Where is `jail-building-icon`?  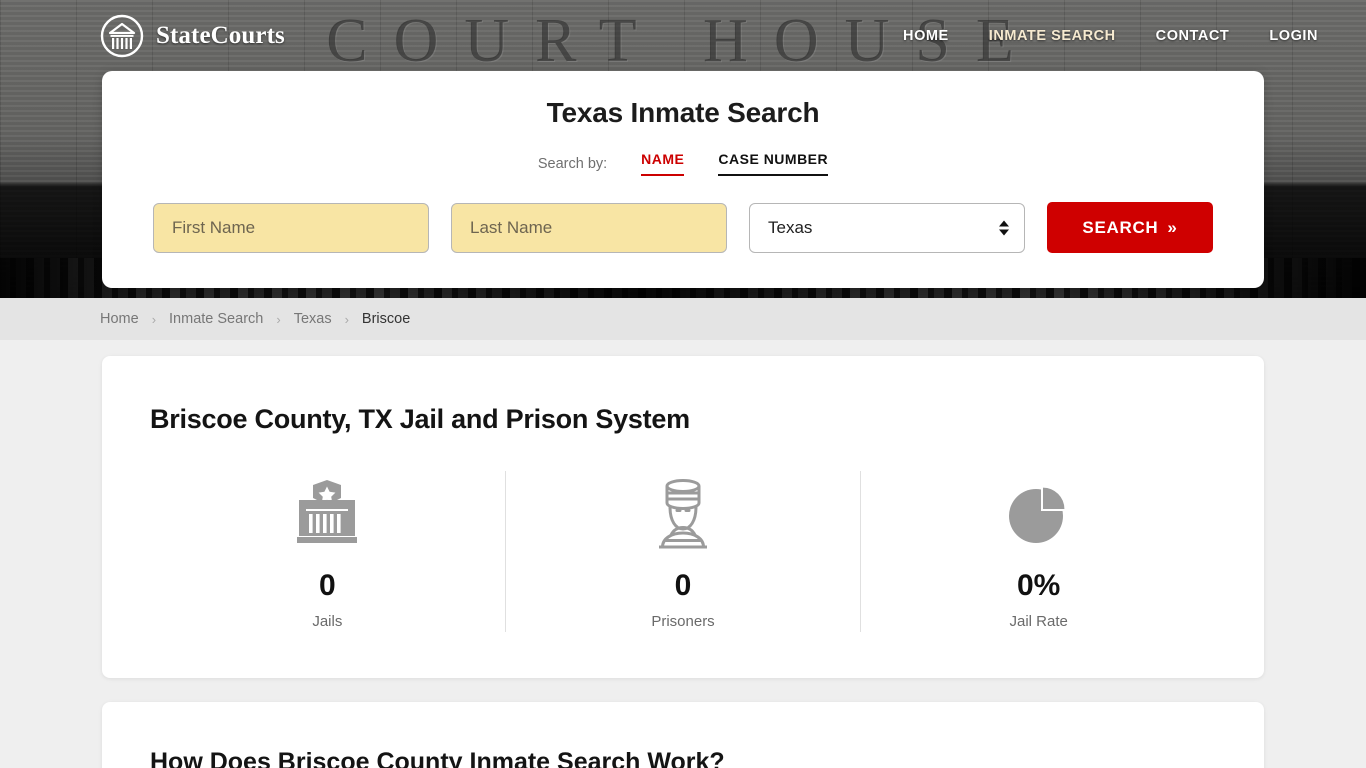
jail-building-icon is located at coordinates (327, 513).